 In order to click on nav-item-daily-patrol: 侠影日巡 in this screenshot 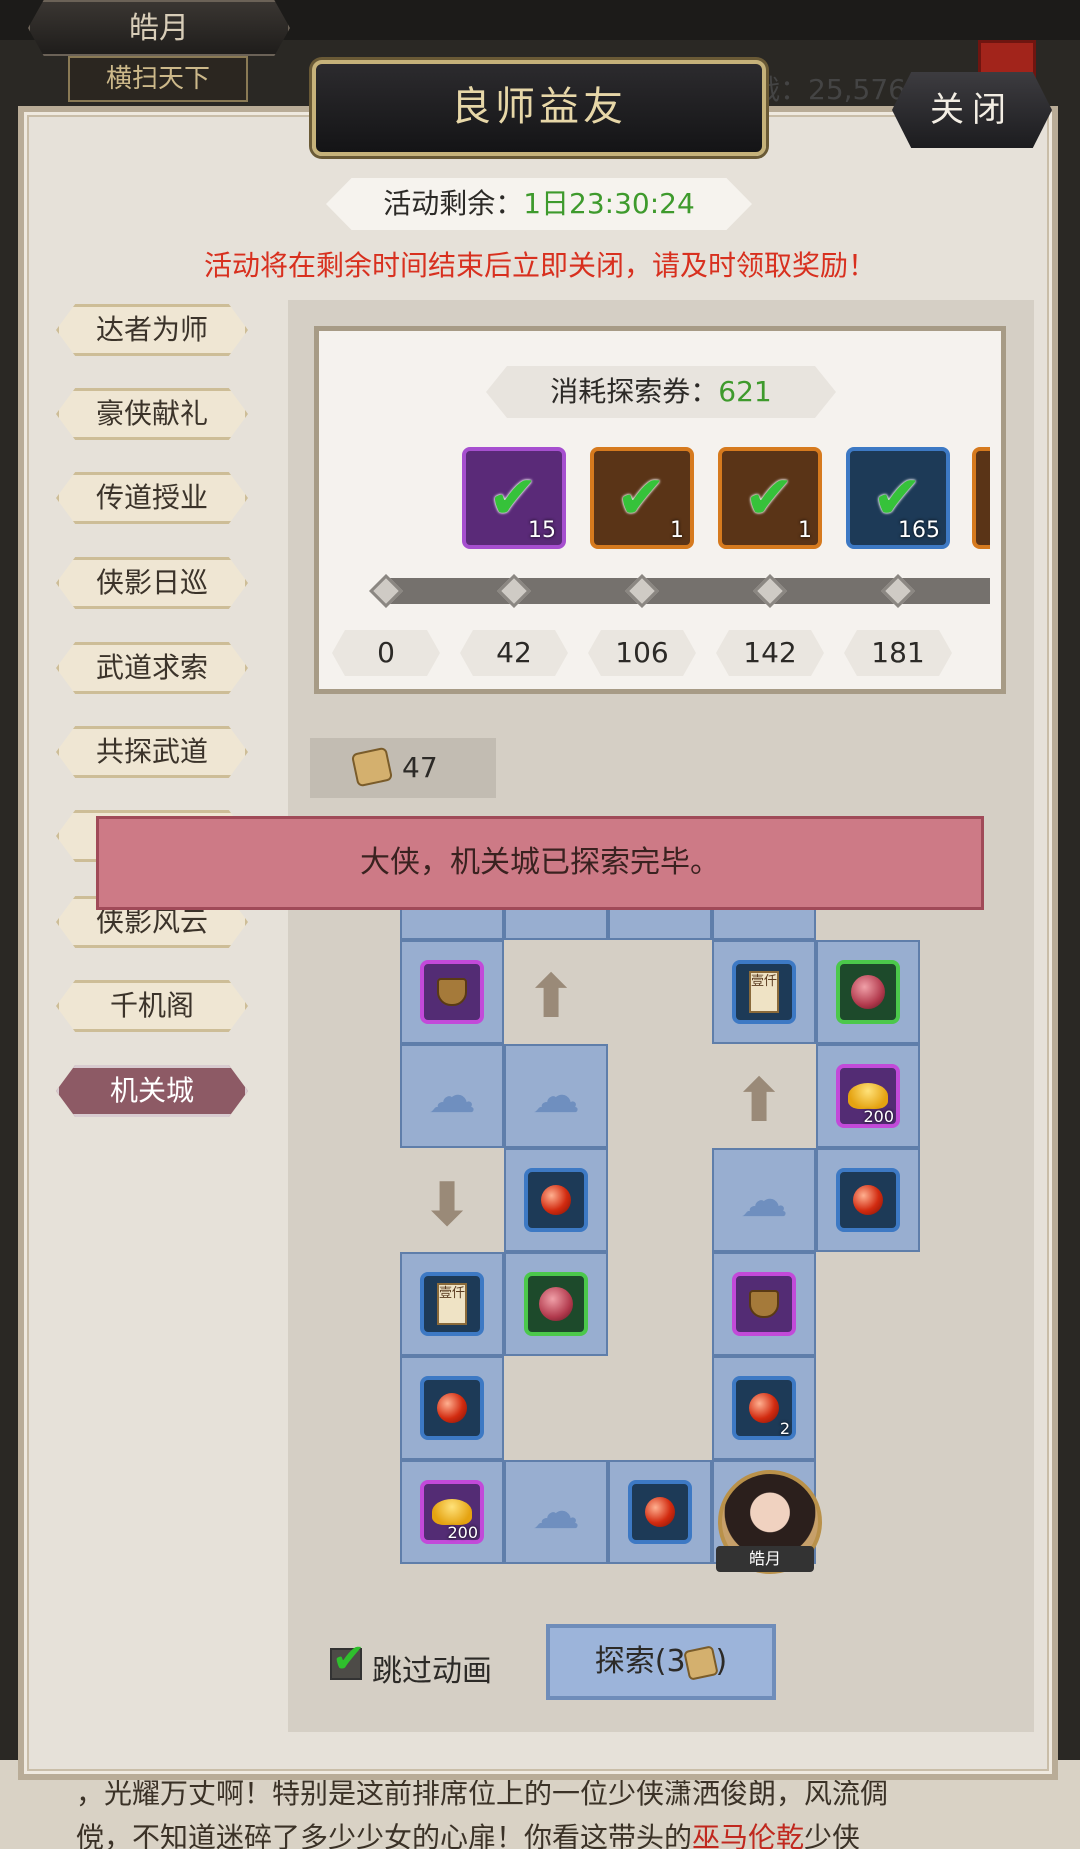, I will do `click(152, 583)`.